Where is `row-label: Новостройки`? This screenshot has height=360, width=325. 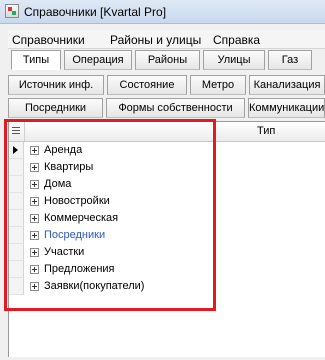 row-label: Новостройки is located at coordinates (77, 201).